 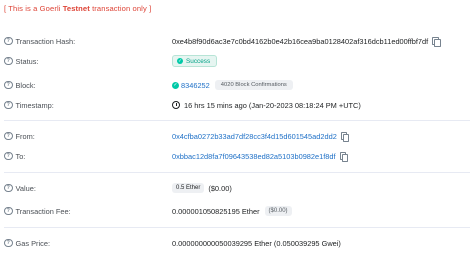 I want to click on block-label: Block:, so click(x=25, y=85).